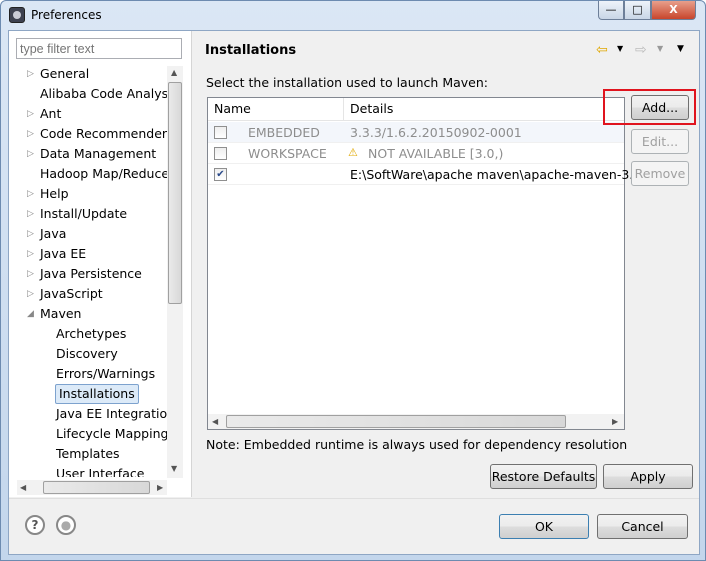 This screenshot has height=561, width=706. I want to click on column-header-details: Details, so click(484, 109).